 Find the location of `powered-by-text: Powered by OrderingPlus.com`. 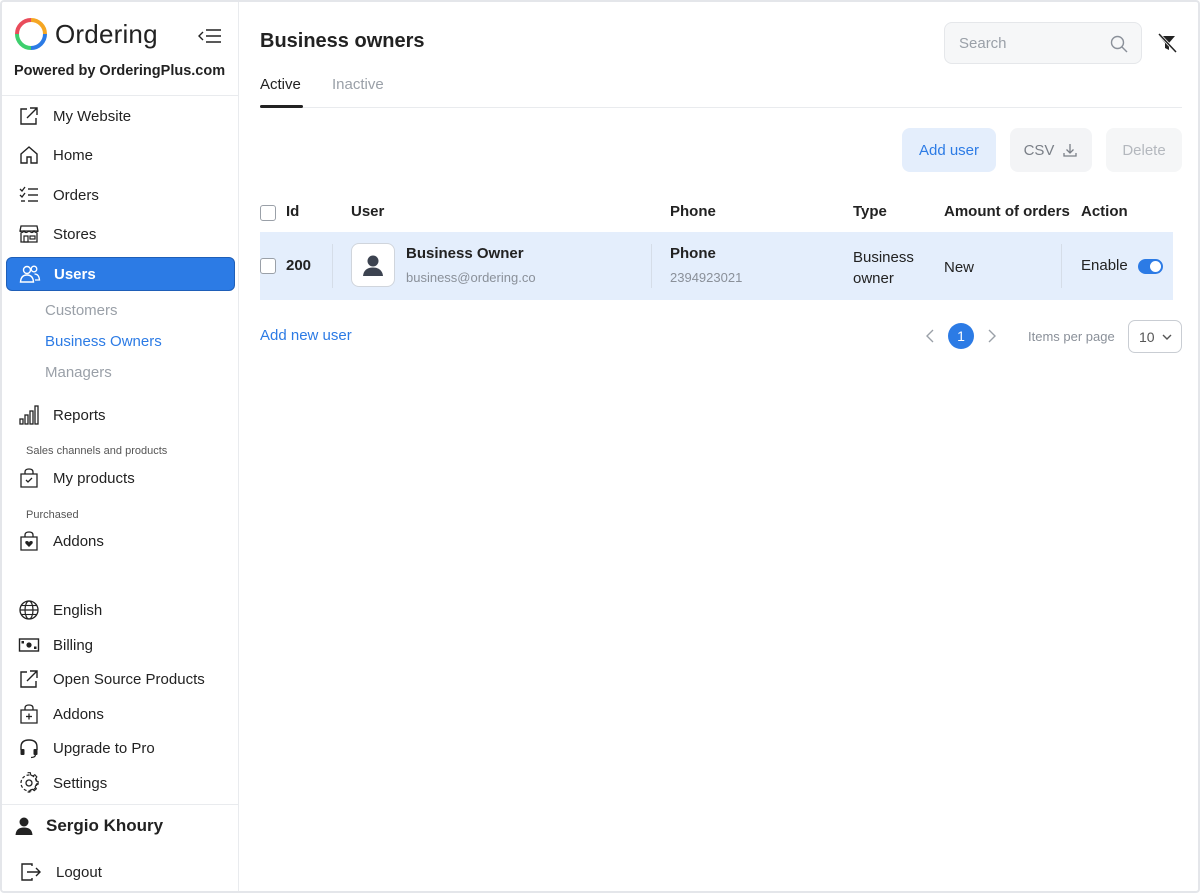

powered-by-text: Powered by OrderingPlus.com is located at coordinates (120, 71).